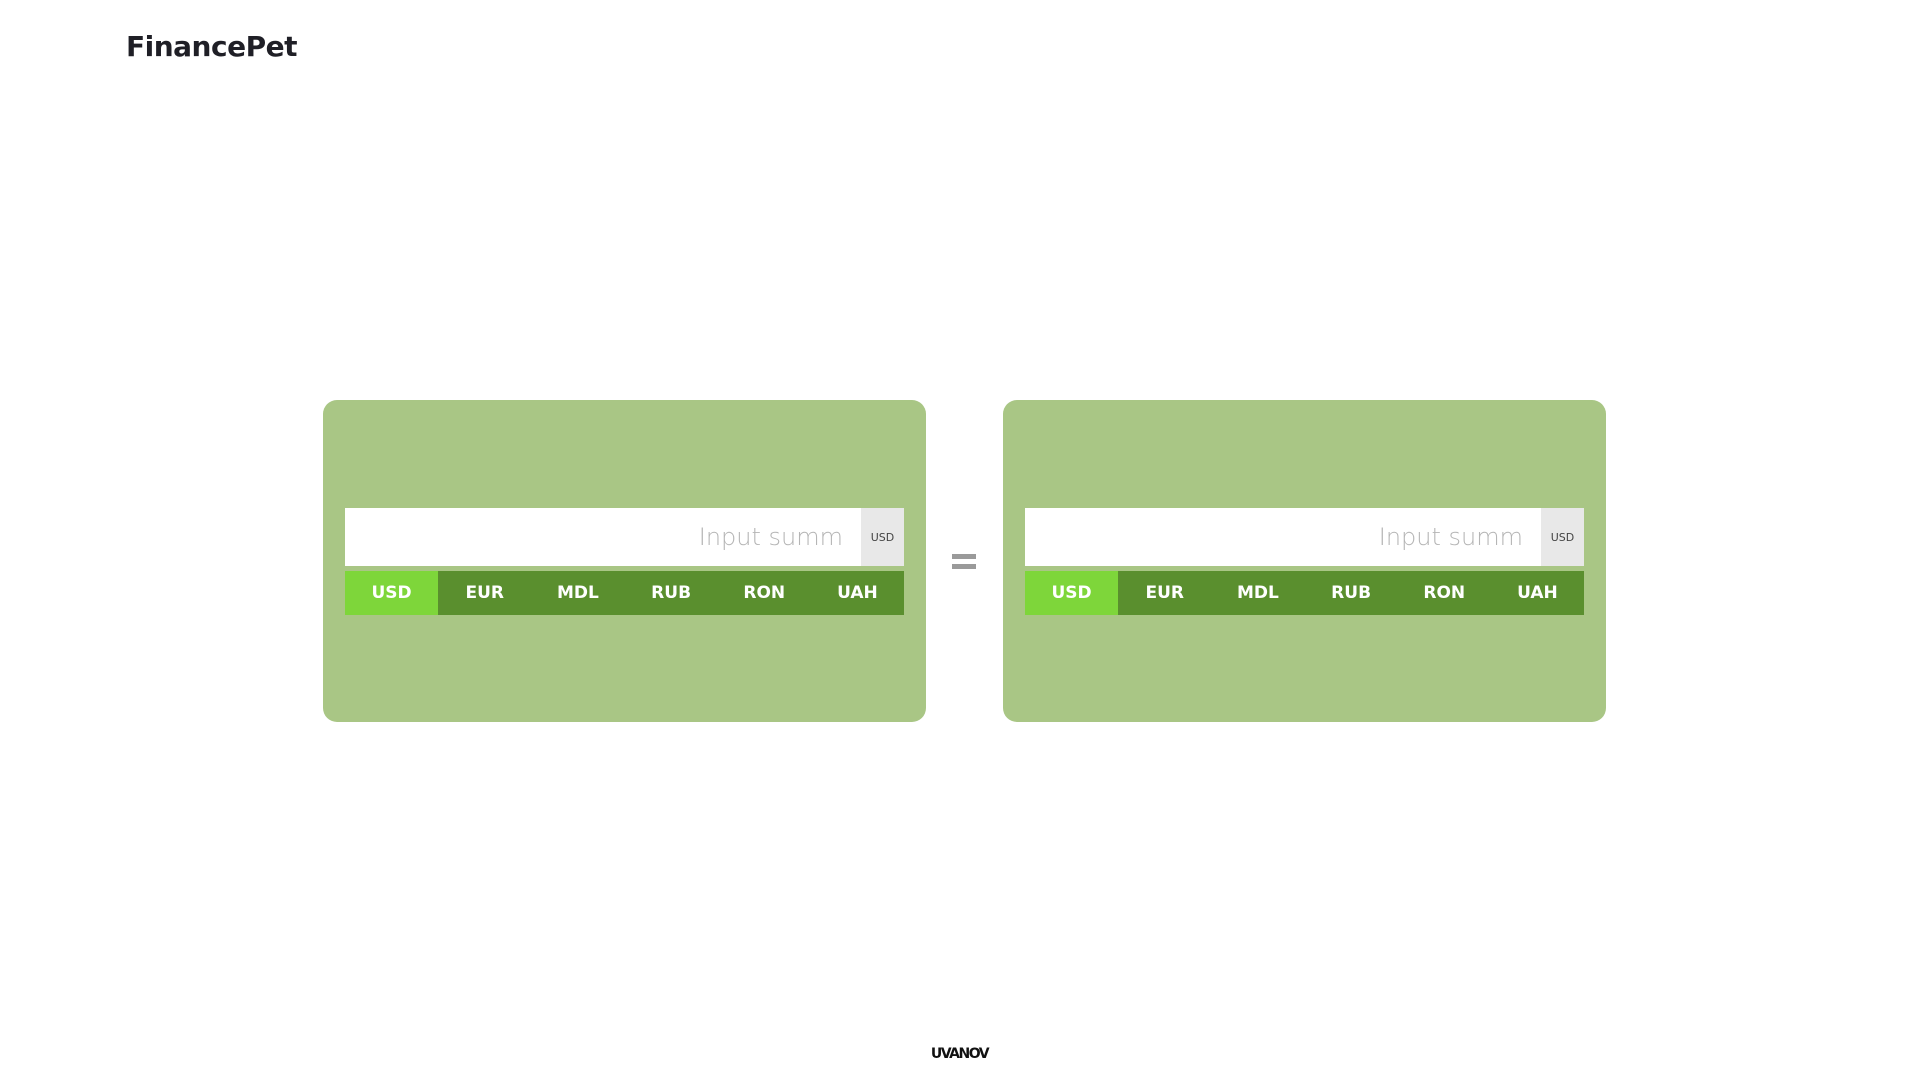  Describe the element at coordinates (959, 1054) in the screenshot. I see `footer-brand: UVANOV` at that location.